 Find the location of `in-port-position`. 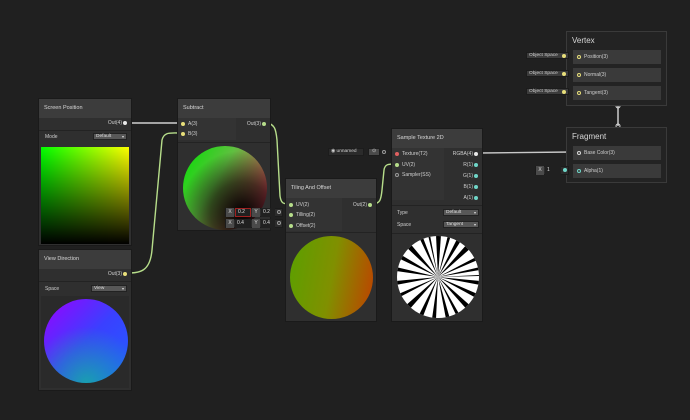

in-port-position is located at coordinates (579, 57).